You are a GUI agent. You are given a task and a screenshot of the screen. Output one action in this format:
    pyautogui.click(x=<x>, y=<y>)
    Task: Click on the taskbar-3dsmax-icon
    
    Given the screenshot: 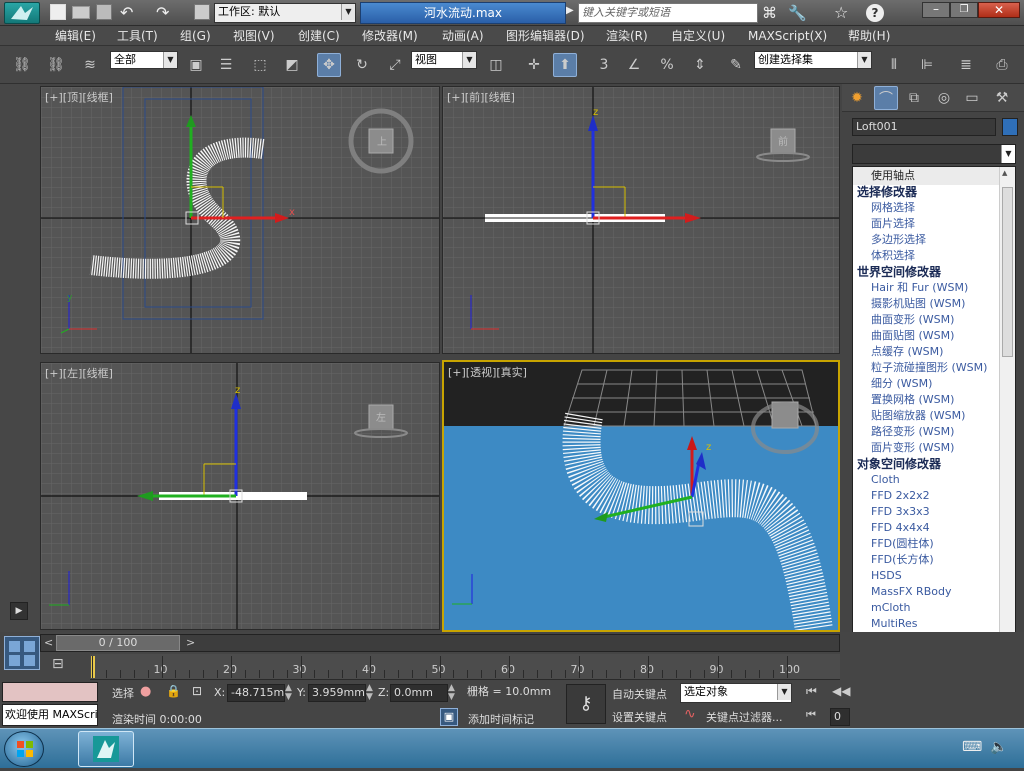 What is the action you would take?
    pyautogui.click(x=106, y=749)
    